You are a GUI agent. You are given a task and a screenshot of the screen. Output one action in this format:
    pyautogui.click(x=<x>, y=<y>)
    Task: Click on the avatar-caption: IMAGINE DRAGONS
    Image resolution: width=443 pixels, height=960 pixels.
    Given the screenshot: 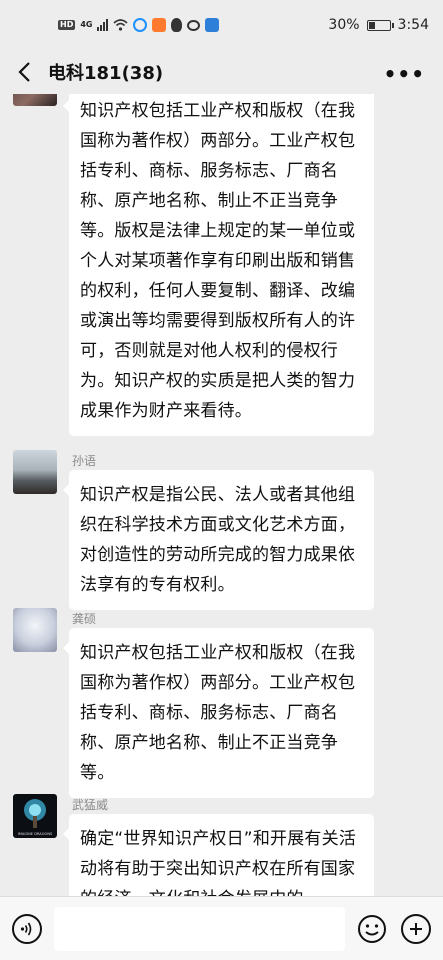 What is the action you would take?
    pyautogui.click(x=35, y=834)
    